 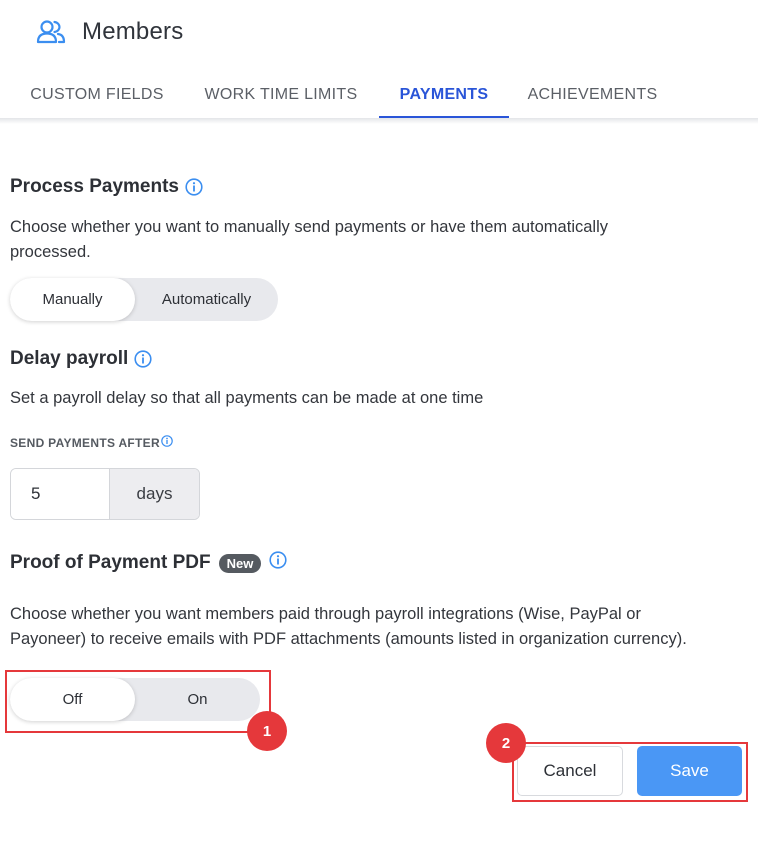 I want to click on days-unit-label: days, so click(x=154, y=494).